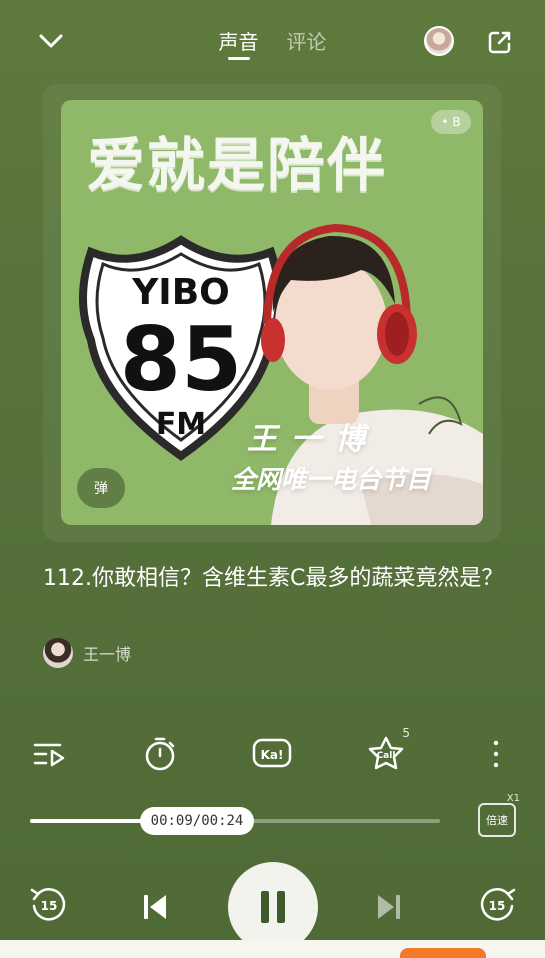 This screenshot has width=545, height=958. I want to click on call-count-badge: 5, so click(406, 733).